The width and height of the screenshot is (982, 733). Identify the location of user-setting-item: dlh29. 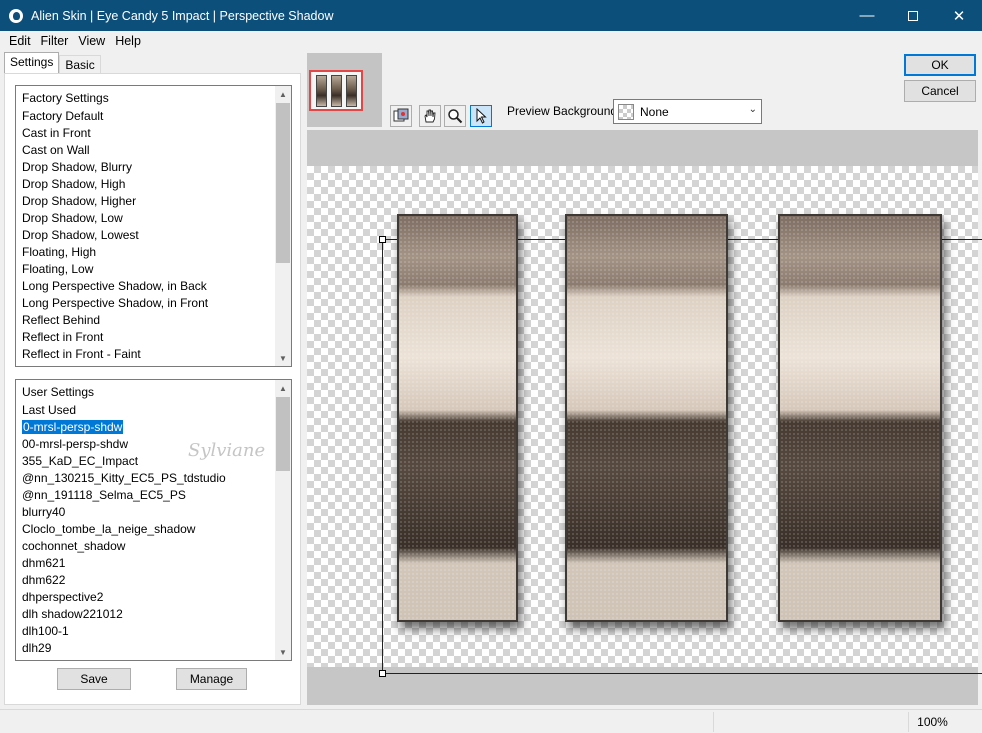
(153, 648).